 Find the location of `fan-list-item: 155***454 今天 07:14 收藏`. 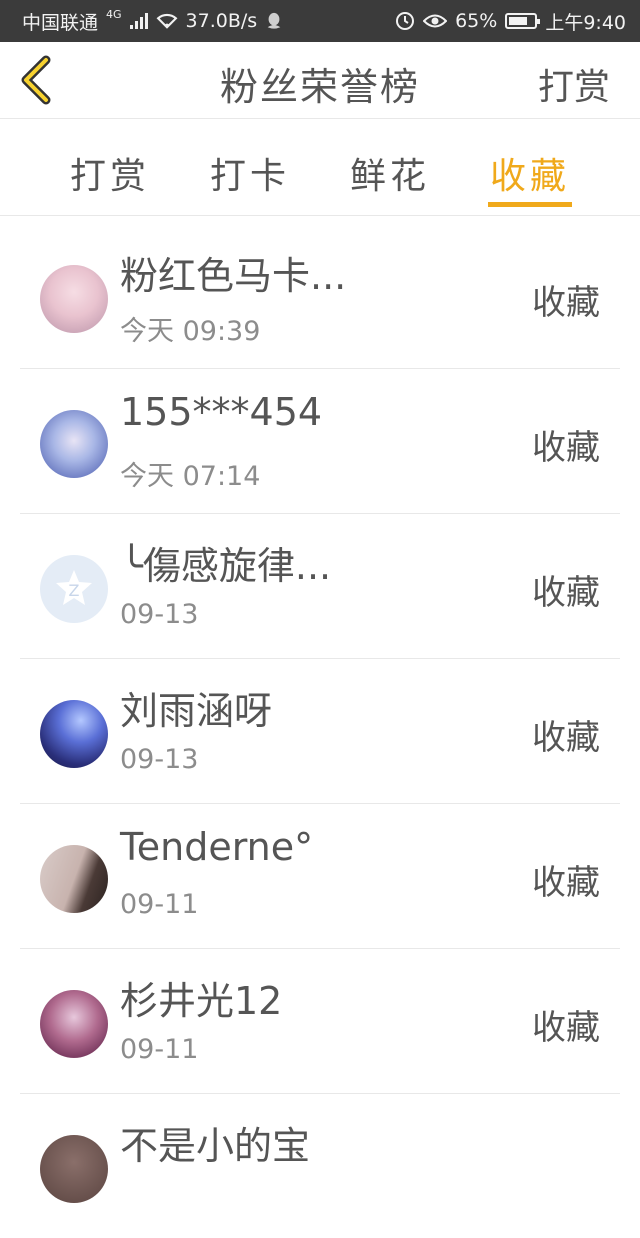

fan-list-item: 155***454 今天 07:14 收藏 is located at coordinates (320, 441).